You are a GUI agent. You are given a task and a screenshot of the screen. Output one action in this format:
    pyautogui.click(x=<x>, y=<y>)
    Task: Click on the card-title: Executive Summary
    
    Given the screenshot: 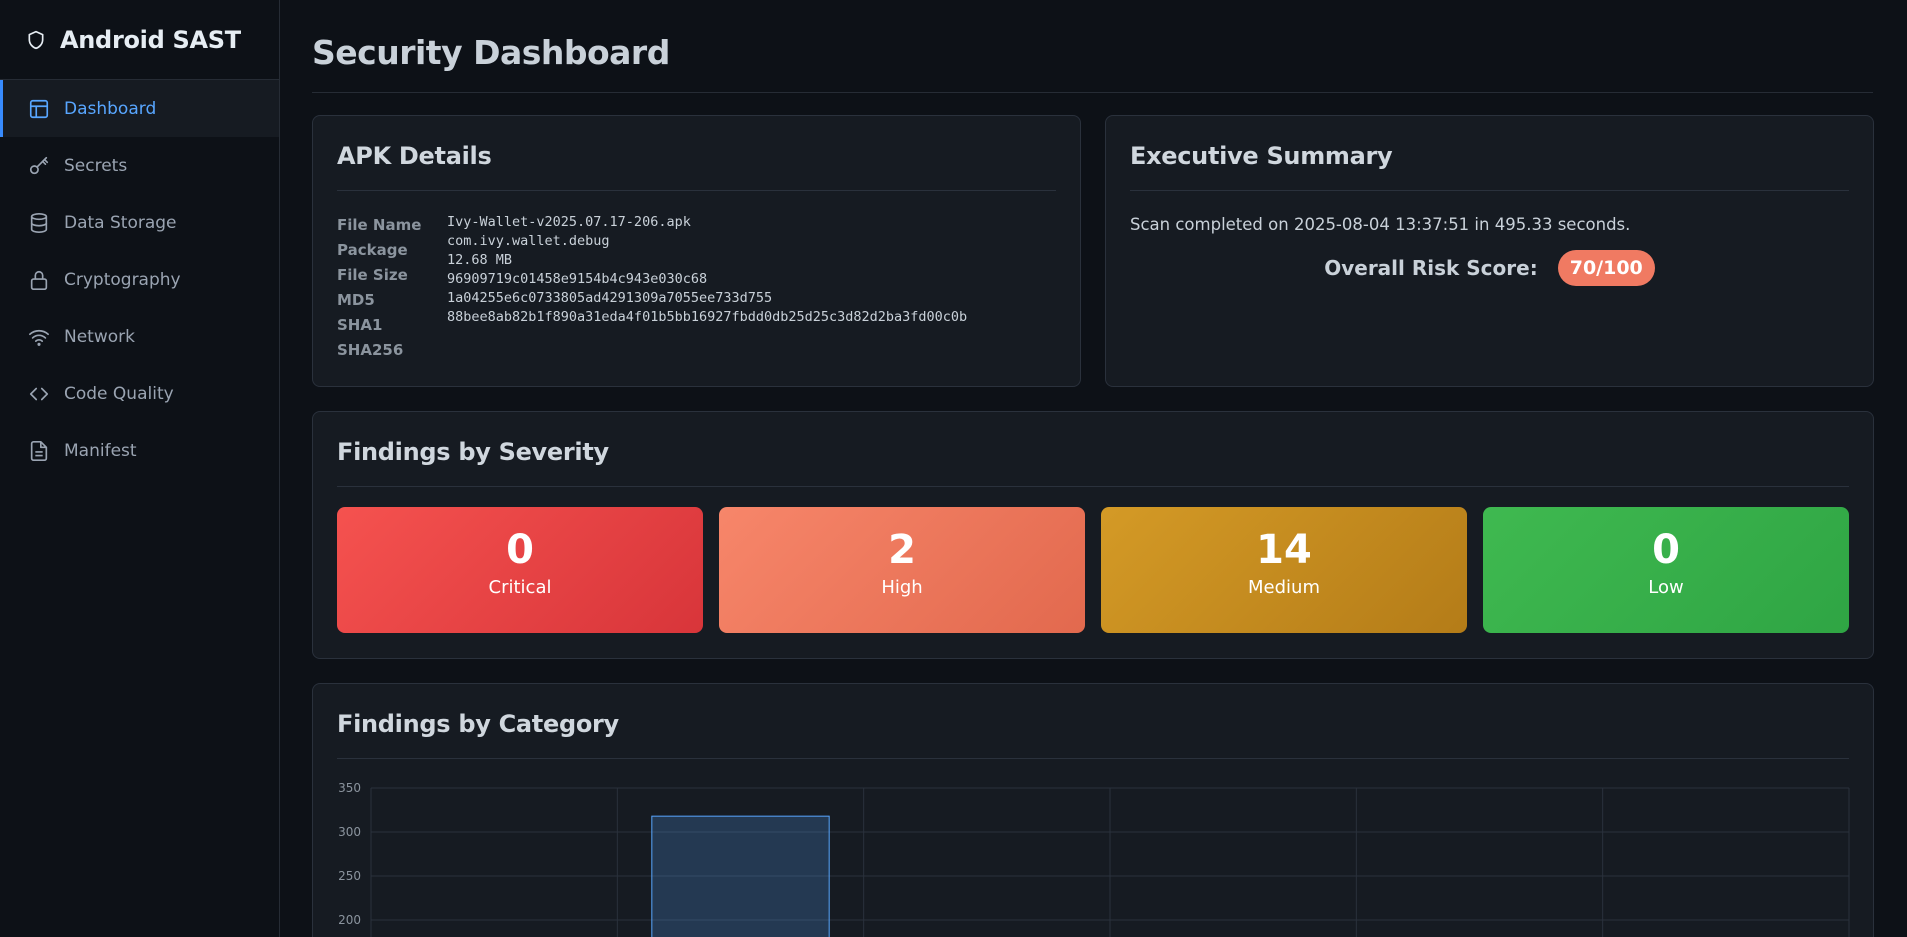 What is the action you would take?
    pyautogui.click(x=1489, y=153)
    